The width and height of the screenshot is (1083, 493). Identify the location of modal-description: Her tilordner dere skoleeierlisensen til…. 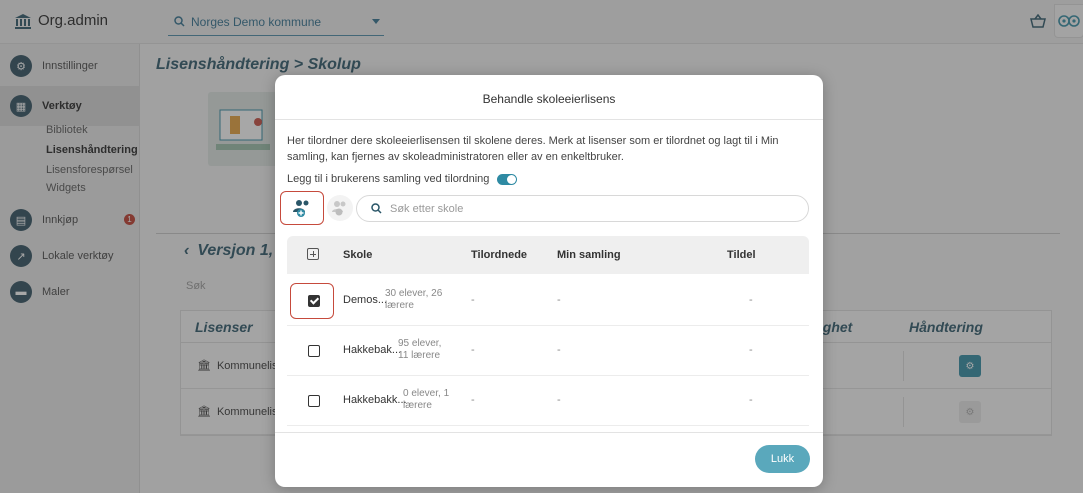
(533, 149).